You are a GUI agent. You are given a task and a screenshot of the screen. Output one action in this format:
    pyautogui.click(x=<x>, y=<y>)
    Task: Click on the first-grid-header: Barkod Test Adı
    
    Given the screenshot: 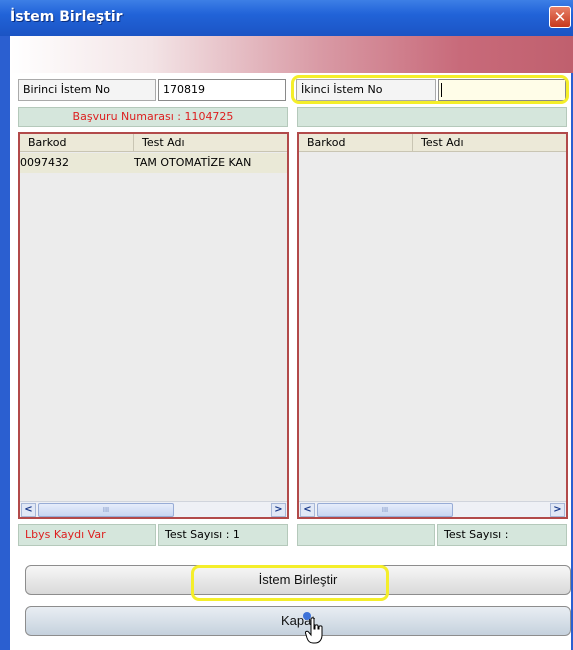 What is the action you would take?
    pyautogui.click(x=153, y=143)
    